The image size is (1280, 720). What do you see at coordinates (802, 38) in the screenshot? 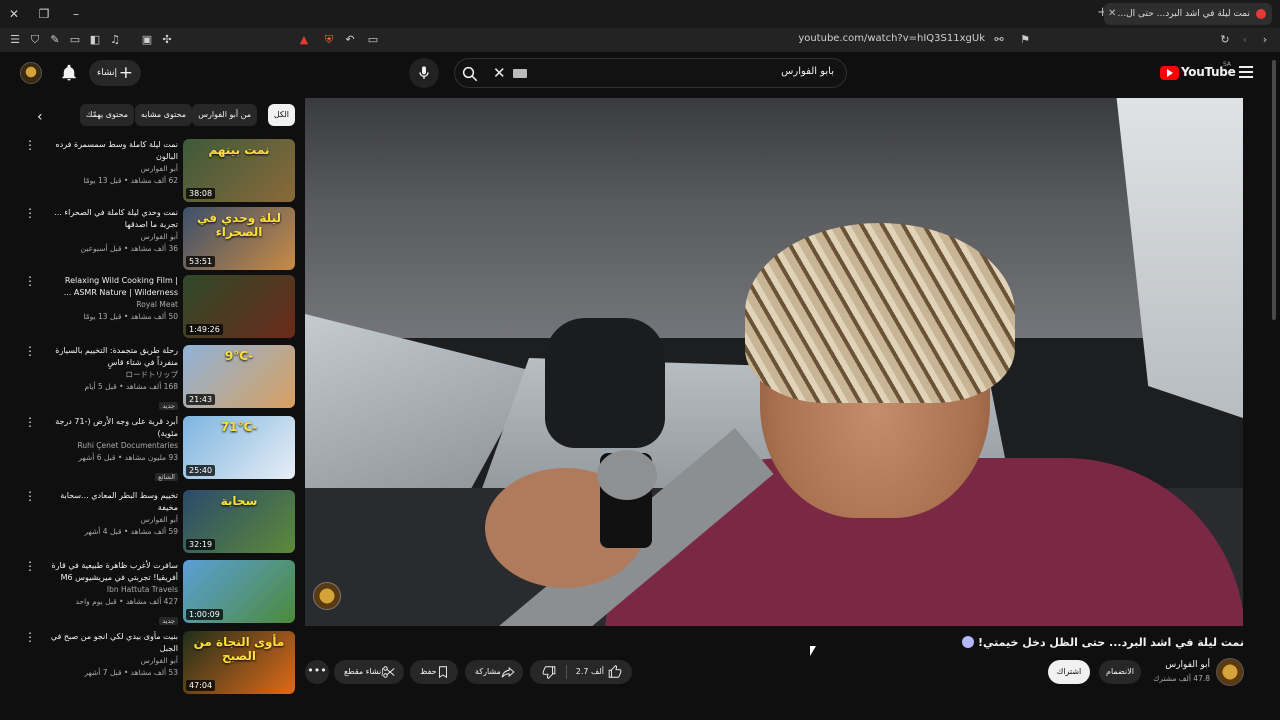
I see `address-bar: youtube.com/watch?v=hIQ3S11xgUk` at bounding box center [802, 38].